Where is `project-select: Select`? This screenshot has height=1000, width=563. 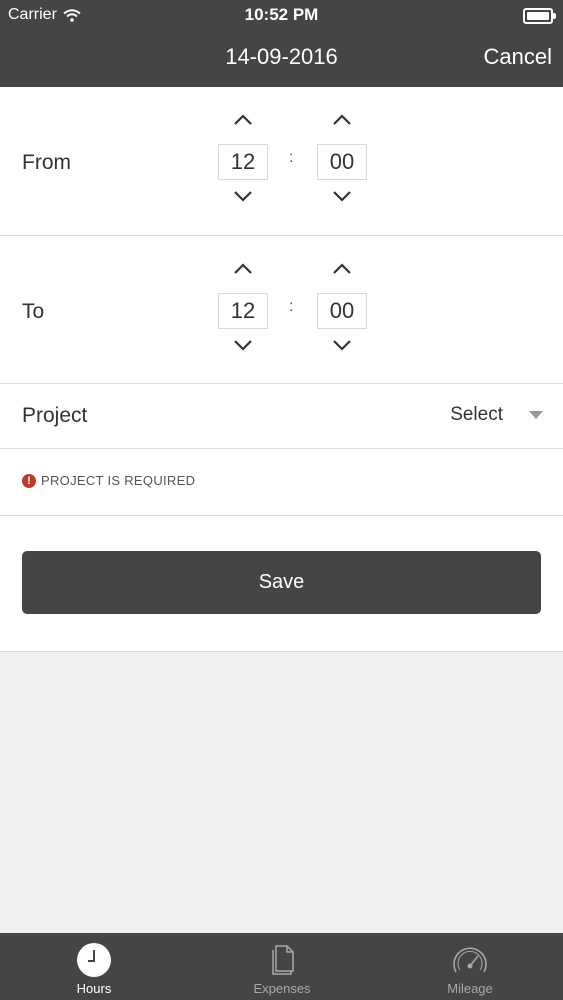
project-select: Select is located at coordinates (496, 415).